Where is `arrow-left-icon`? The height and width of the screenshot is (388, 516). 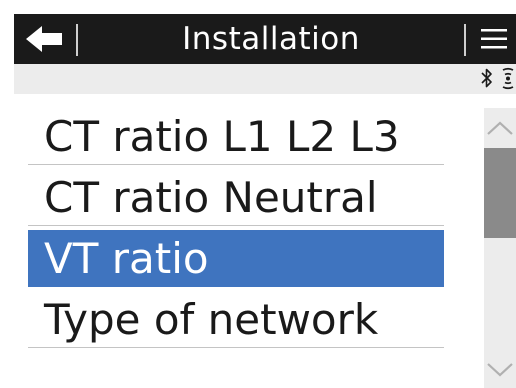 arrow-left-icon is located at coordinates (44, 39).